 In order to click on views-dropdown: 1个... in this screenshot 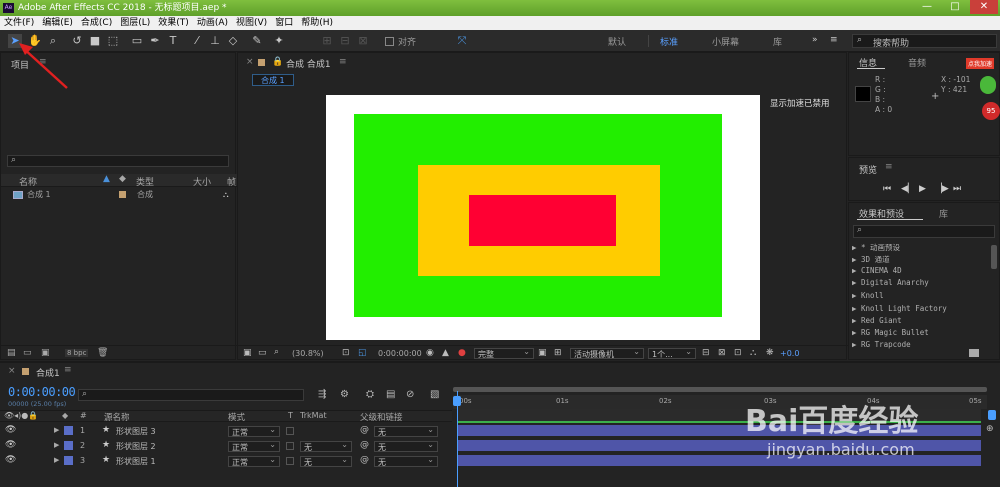, I will do `click(672, 352)`.